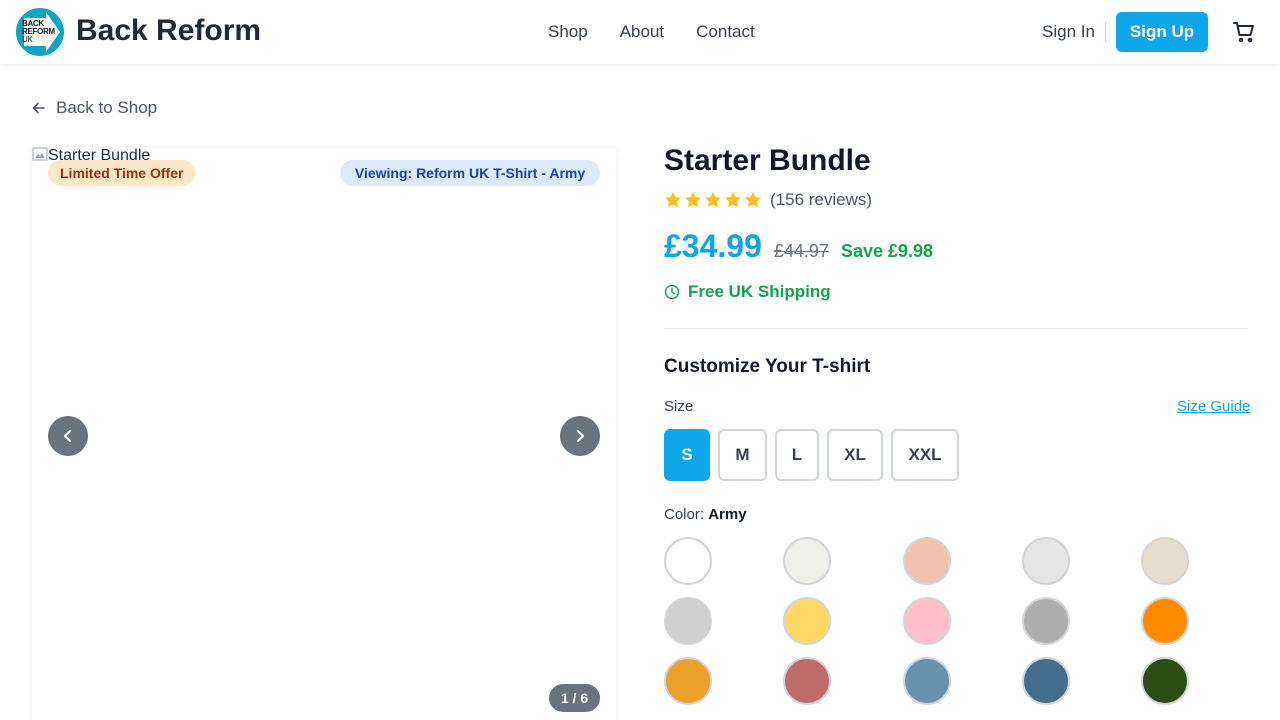 This screenshot has height=720, width=1280. I want to click on sign-up-button: Sign Up, so click(1162, 32).